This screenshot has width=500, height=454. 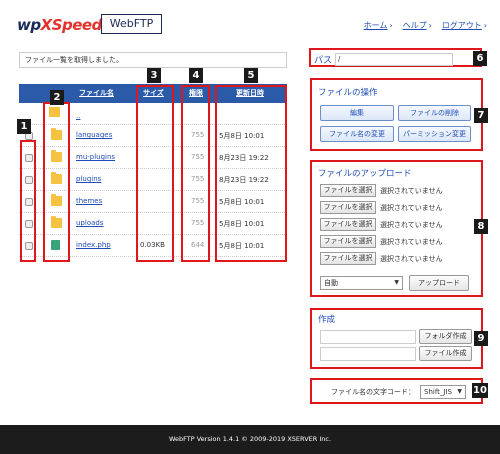 I want to click on path-box: パス /, so click(x=395, y=57).